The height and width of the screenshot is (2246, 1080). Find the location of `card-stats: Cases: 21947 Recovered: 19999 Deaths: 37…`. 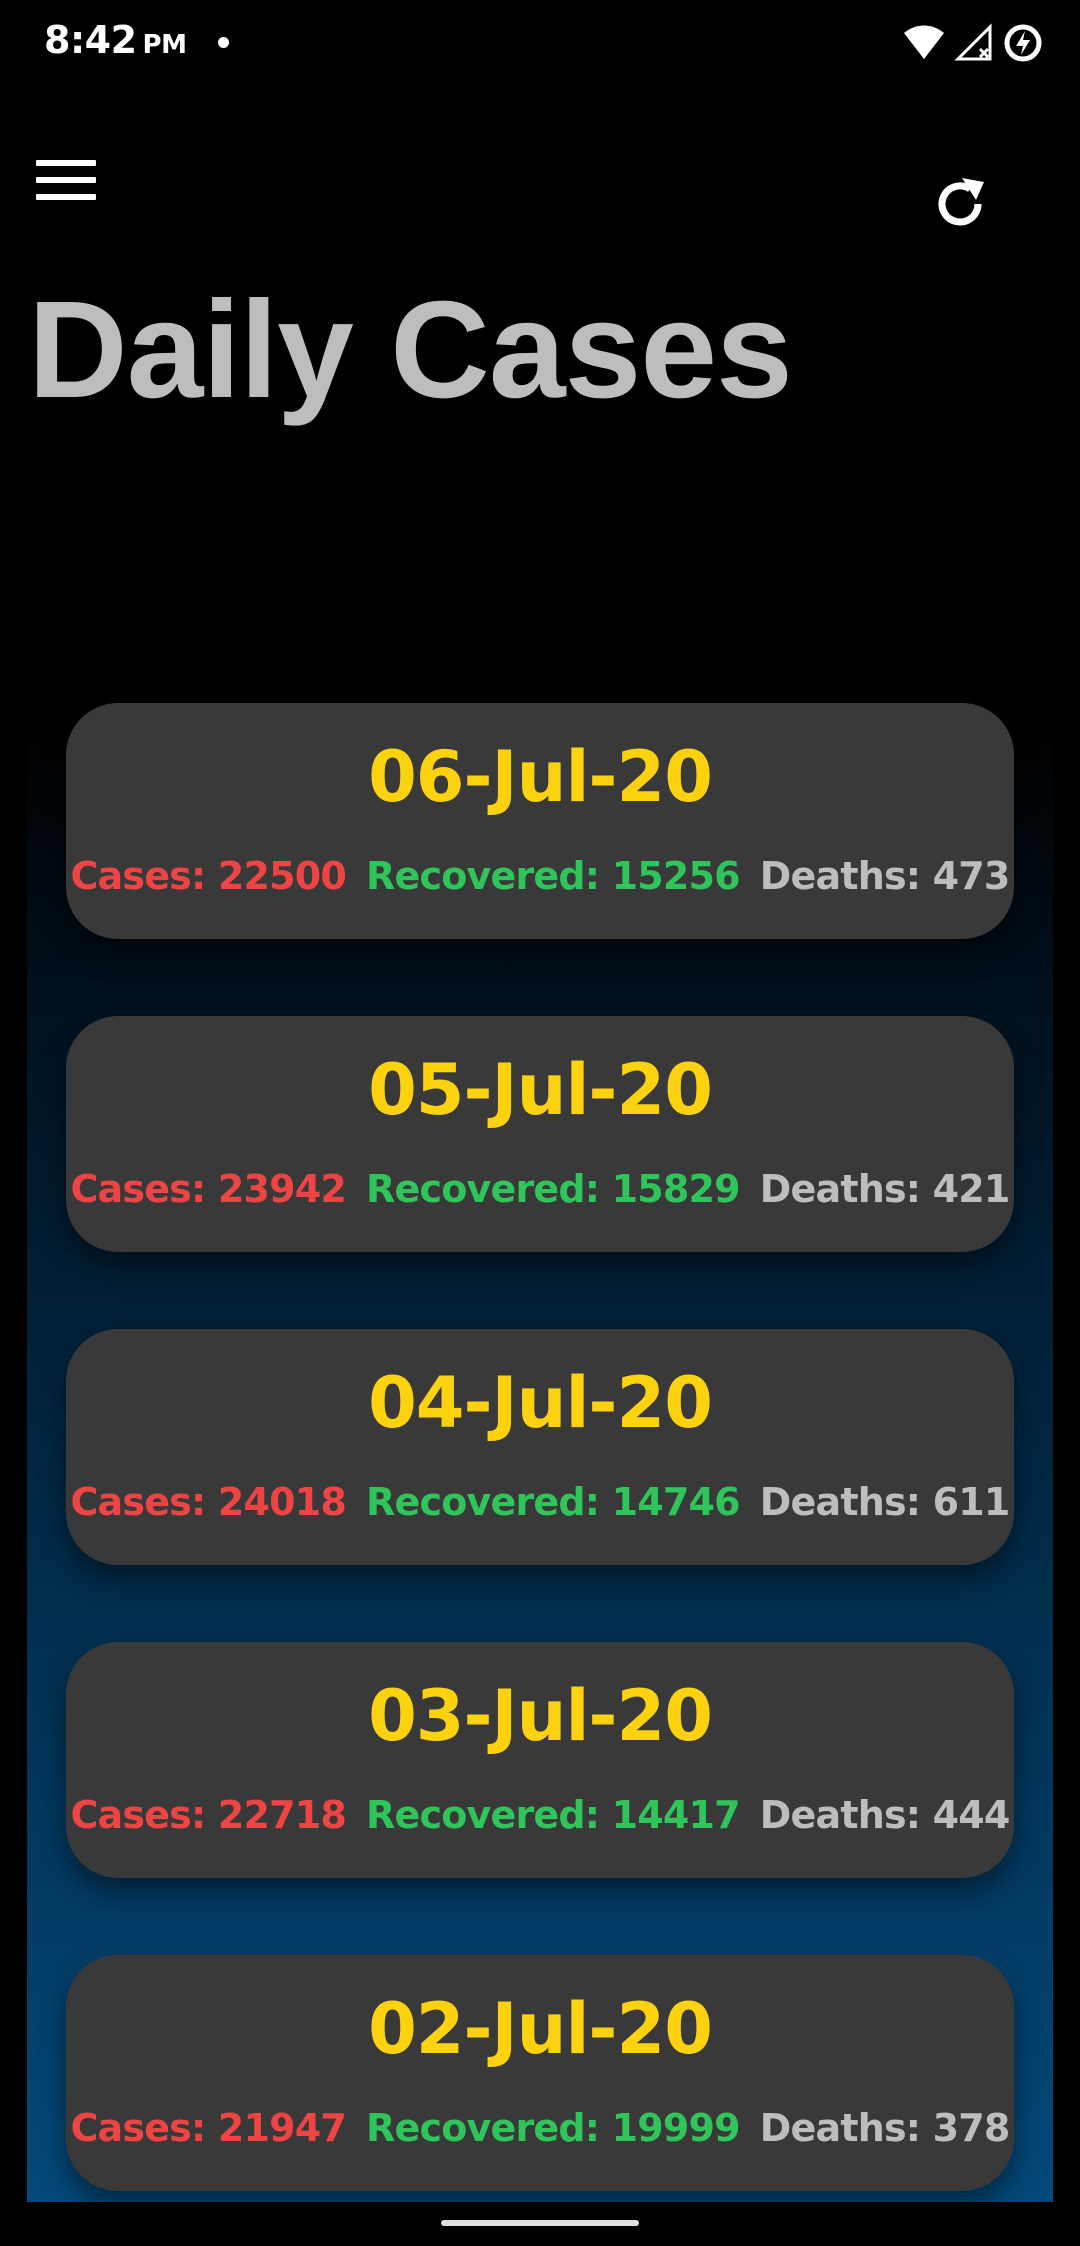

card-stats: Cases: 21947 Recovered: 19999 Deaths: 37… is located at coordinates (540, 2128).